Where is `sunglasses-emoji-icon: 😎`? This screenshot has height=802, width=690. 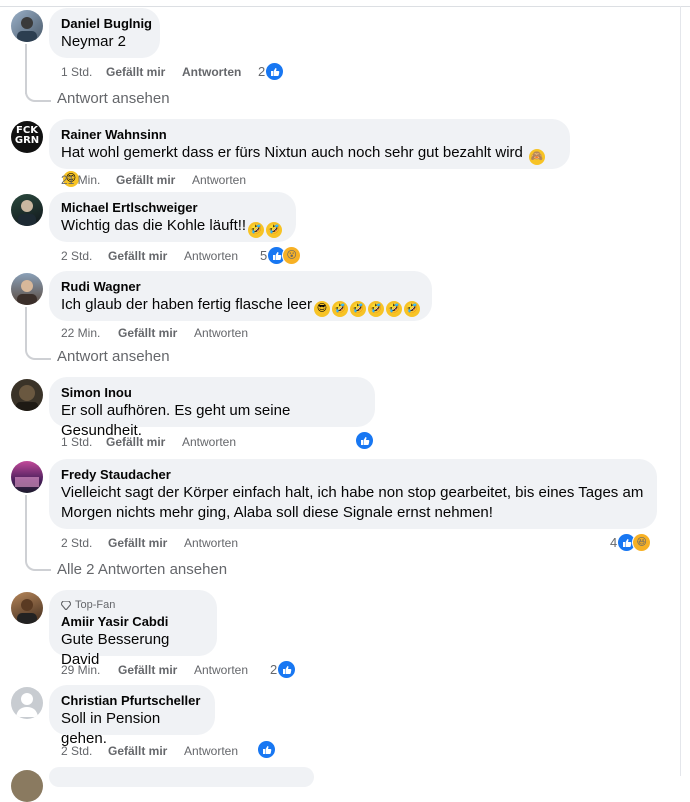
sunglasses-emoji-icon: 😎 is located at coordinates (322, 309).